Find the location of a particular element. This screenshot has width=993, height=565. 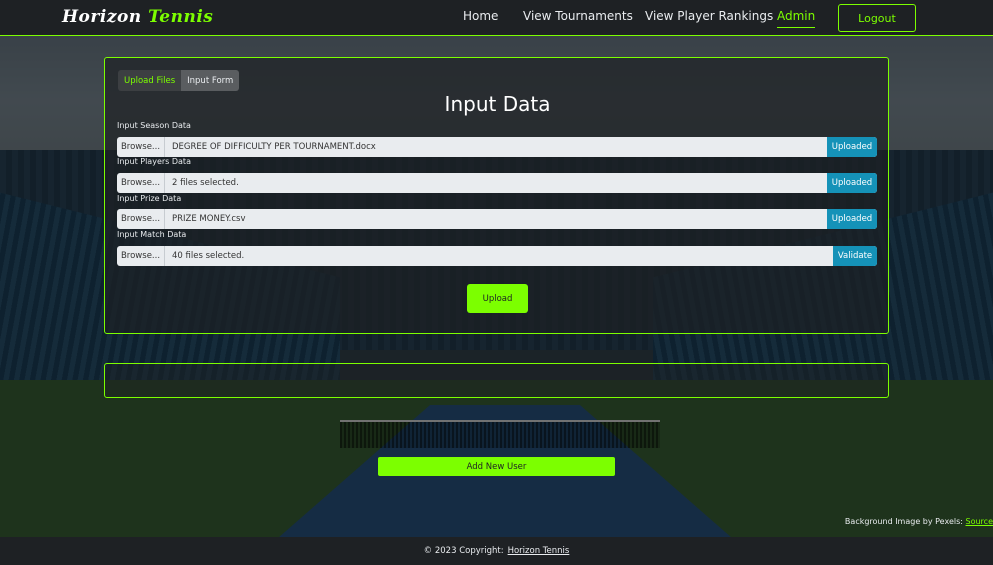

add-new-user-button: Add New User is located at coordinates (496, 466).